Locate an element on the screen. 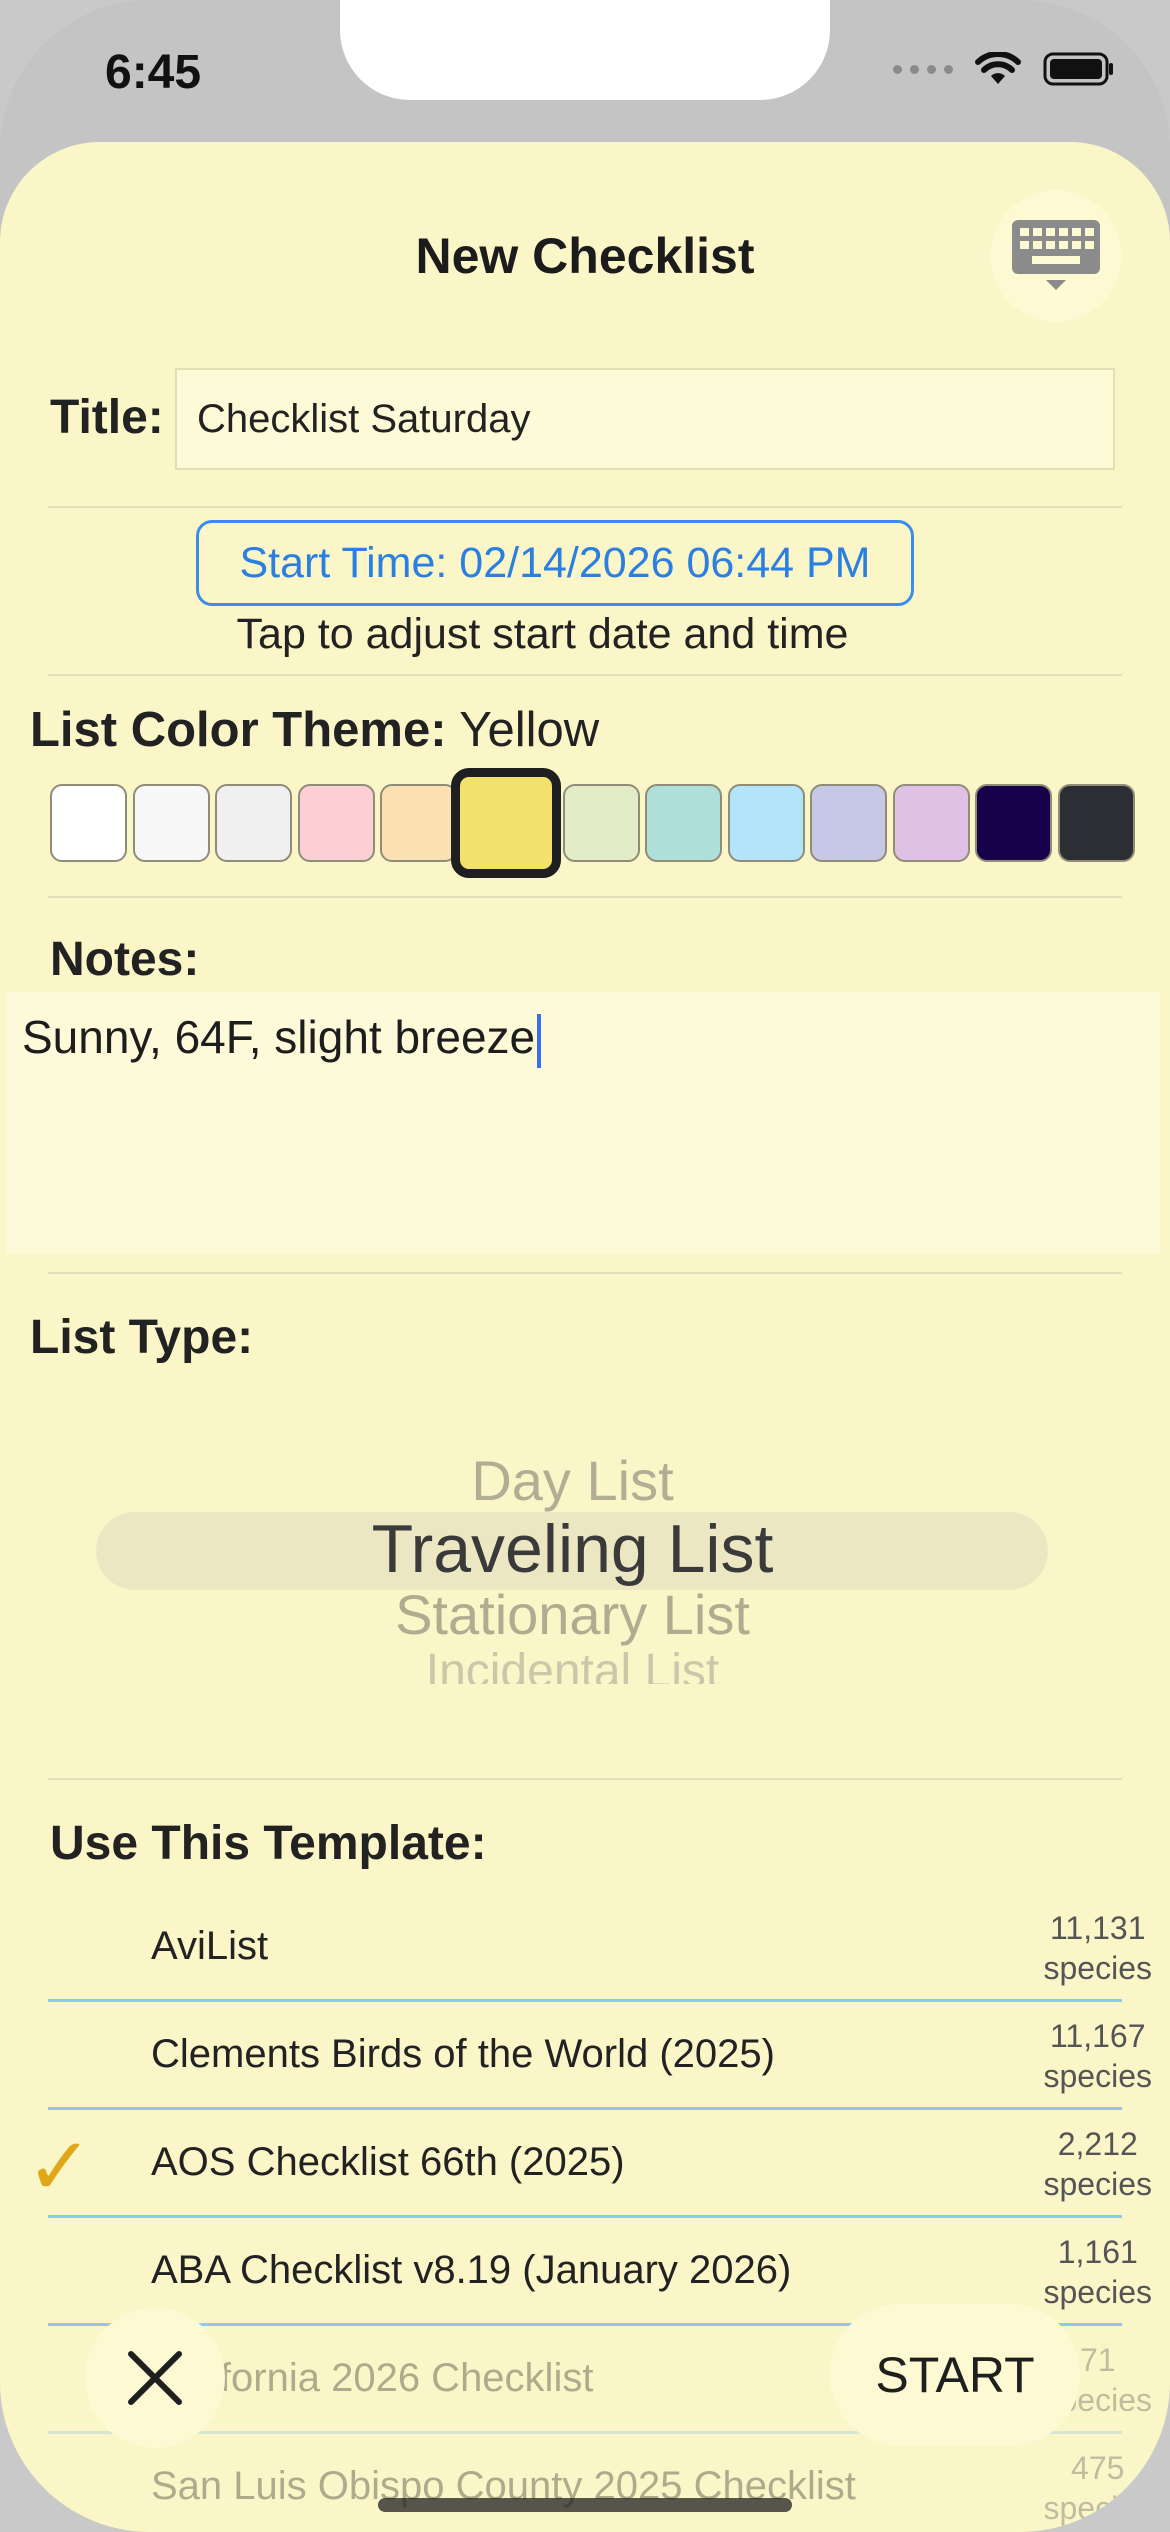 The image size is (1170, 2532). start-time-button: Start Time: 02/14/2026 06:44 PM is located at coordinates (555, 563).